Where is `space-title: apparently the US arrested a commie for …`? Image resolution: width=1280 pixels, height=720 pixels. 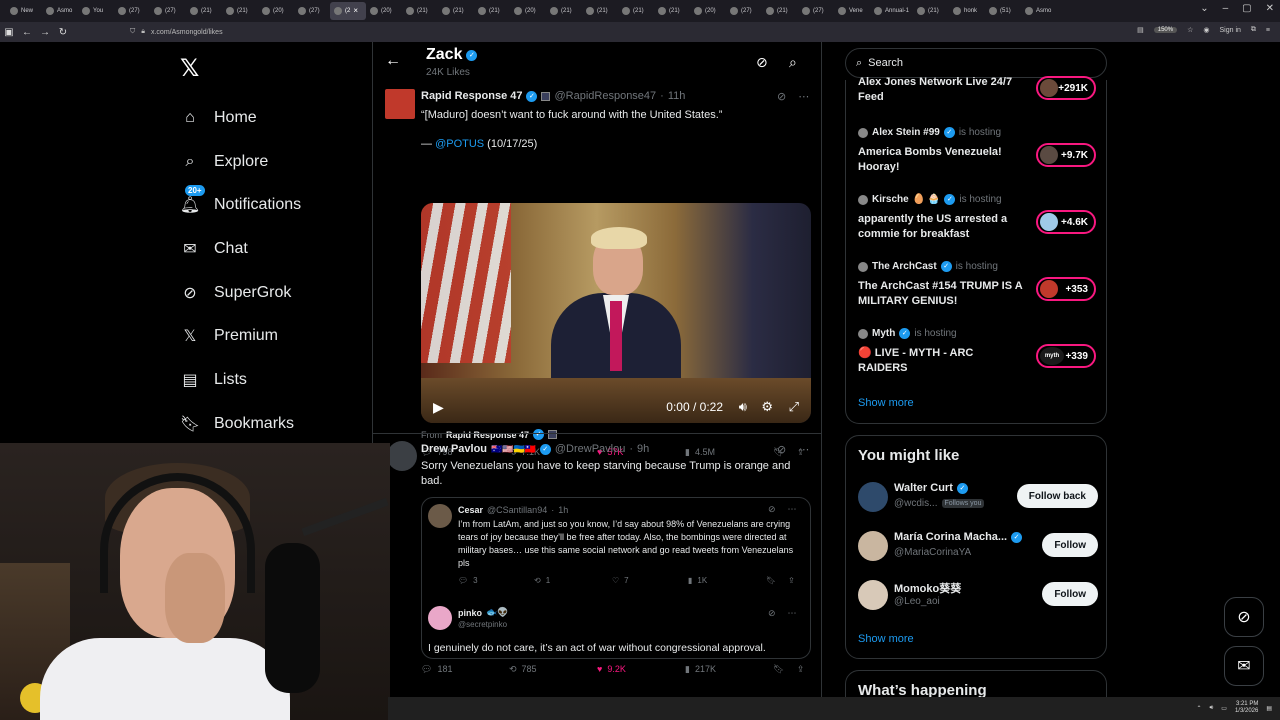
space-title: apparently the US arrested a commie for … is located at coordinates (940, 227).